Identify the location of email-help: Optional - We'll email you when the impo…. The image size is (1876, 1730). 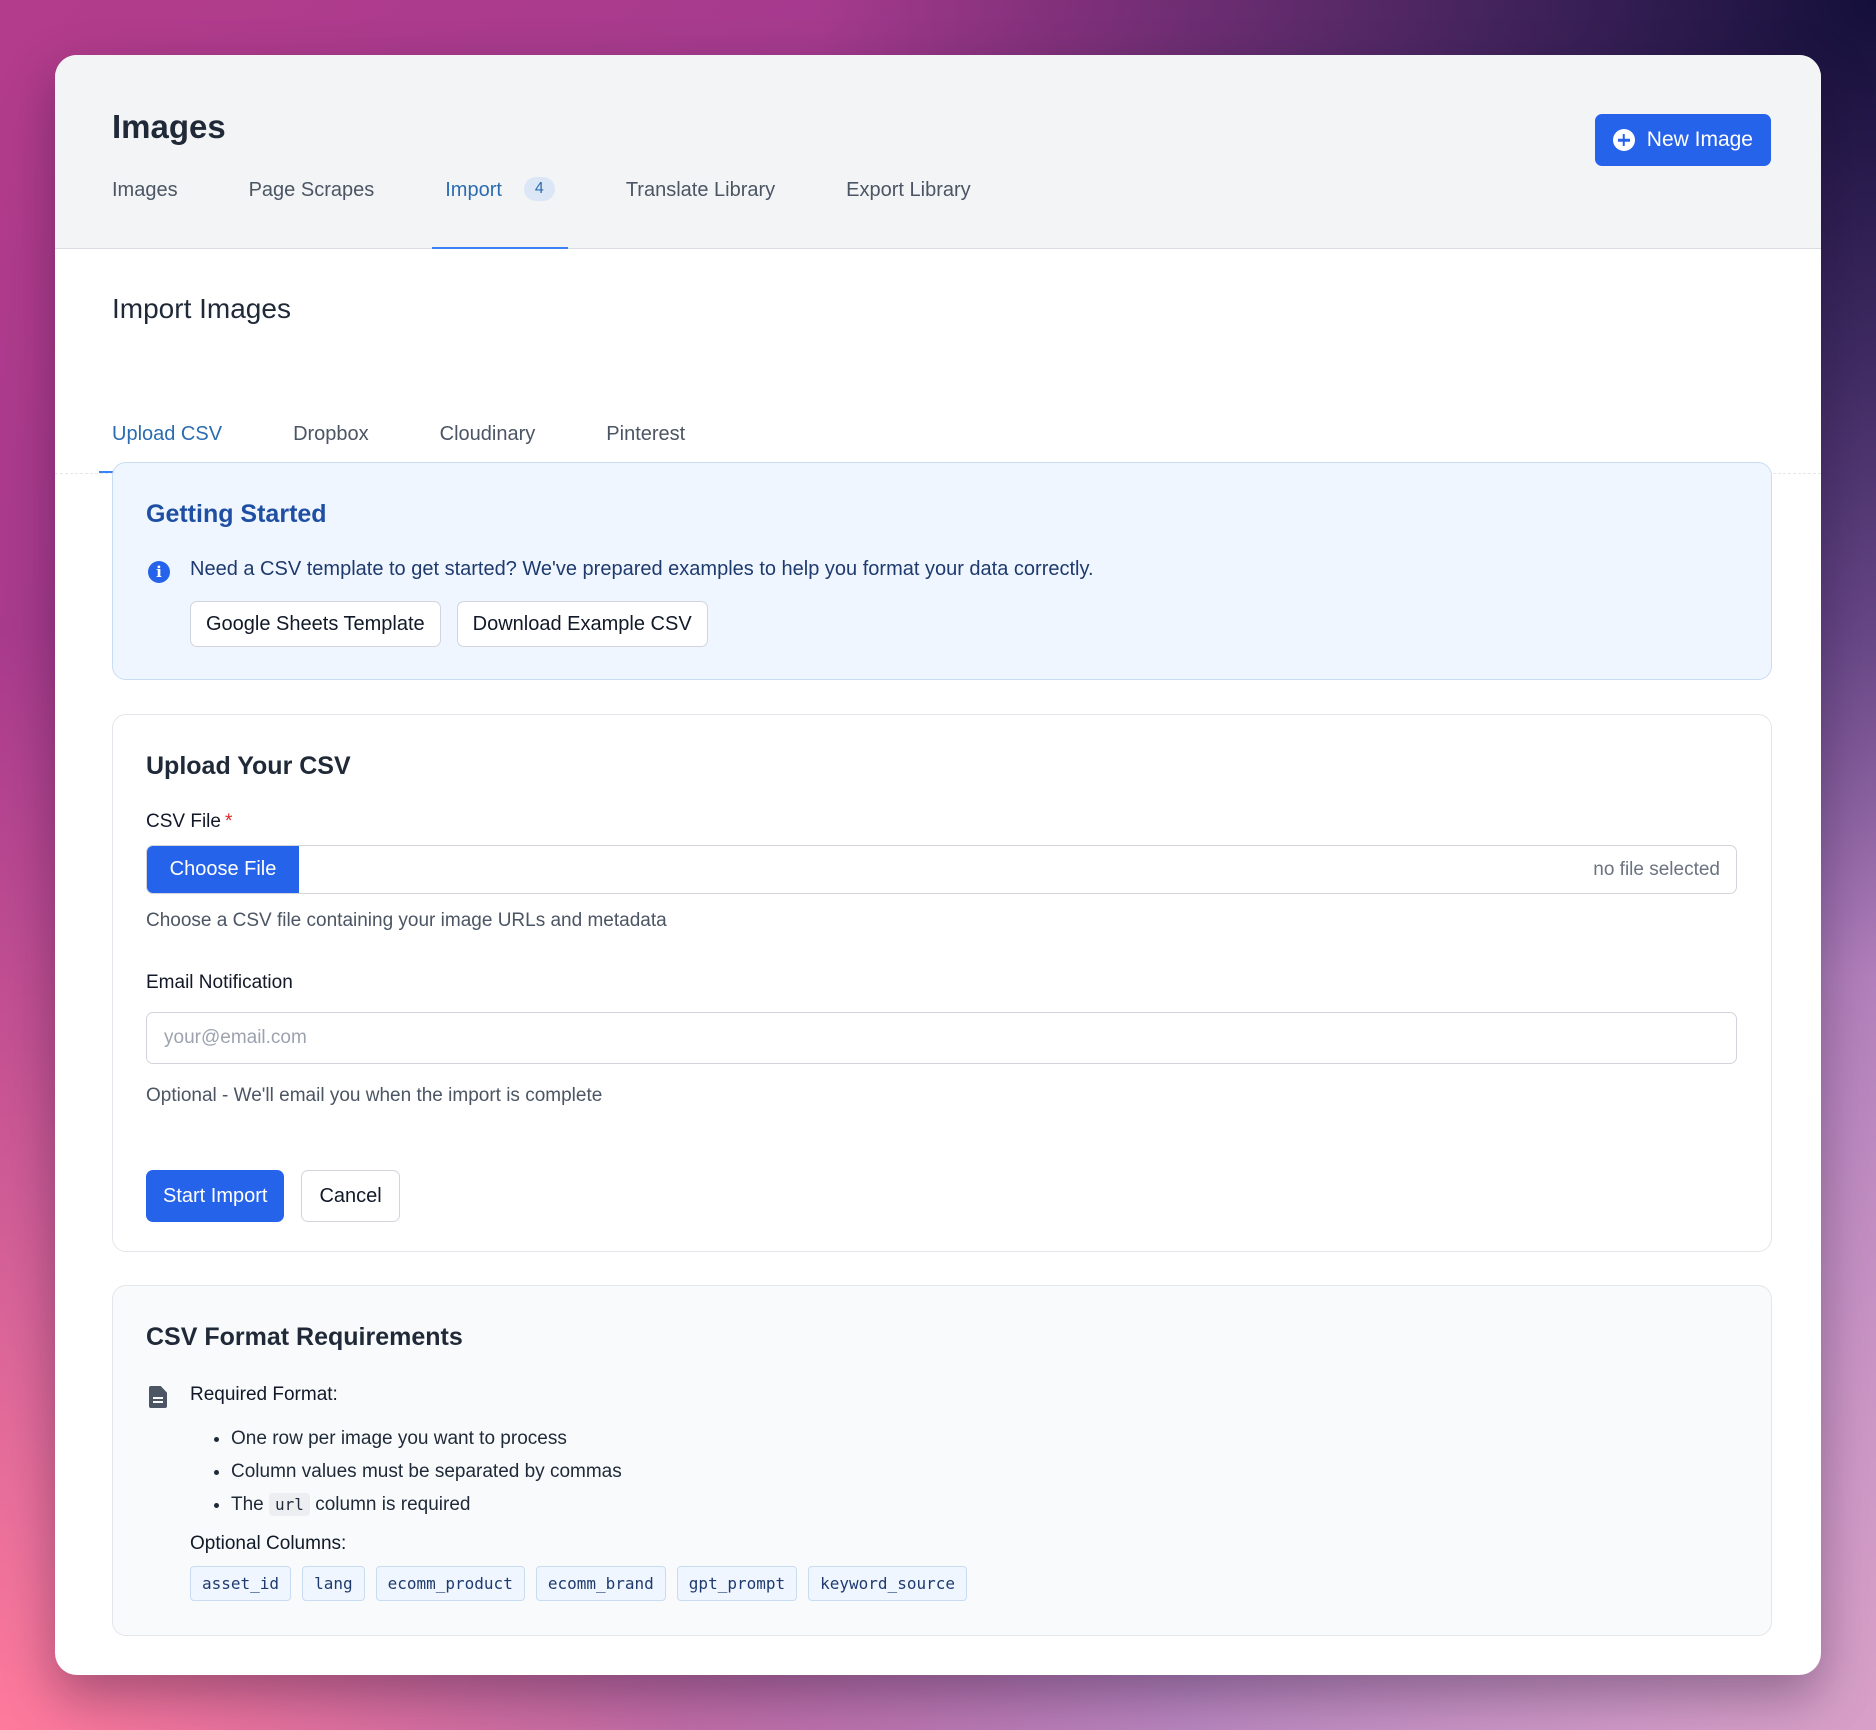
(374, 1095).